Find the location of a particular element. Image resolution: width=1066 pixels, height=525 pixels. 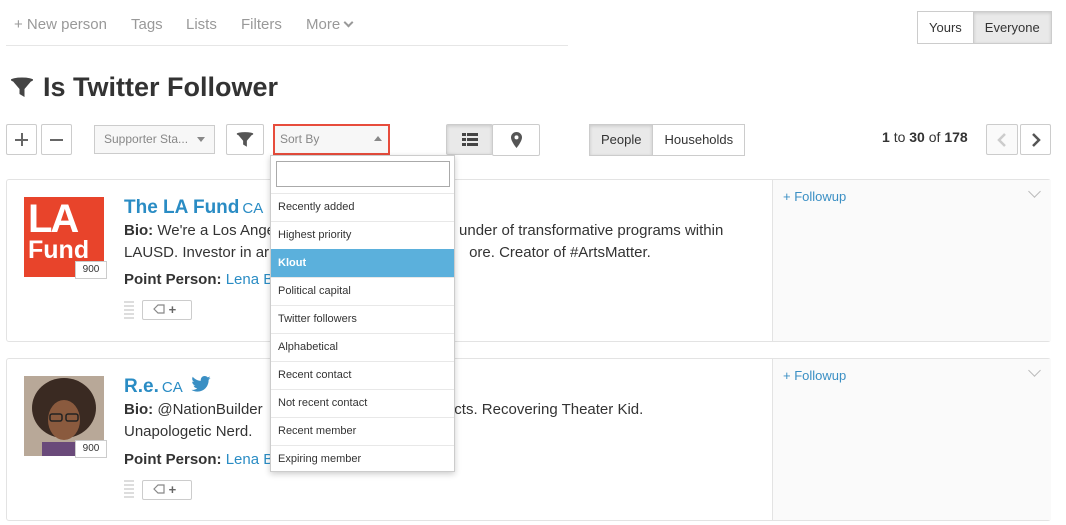

pagination-summary: 1 to 30 of 178 is located at coordinates (925, 137).